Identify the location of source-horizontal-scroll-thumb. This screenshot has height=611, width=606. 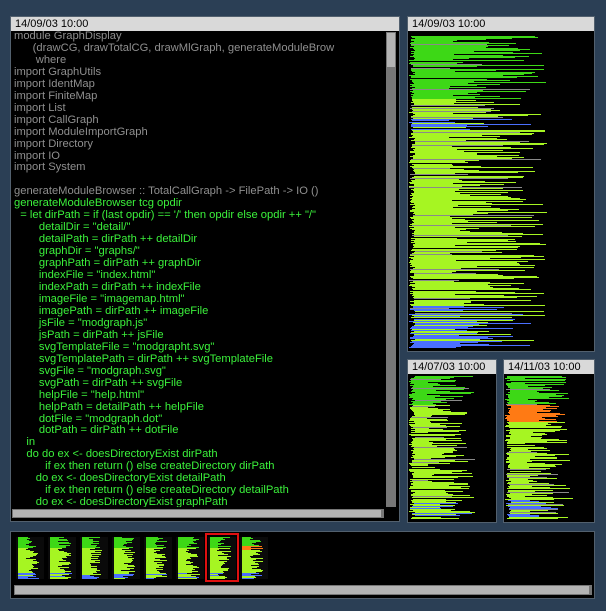
(197, 513).